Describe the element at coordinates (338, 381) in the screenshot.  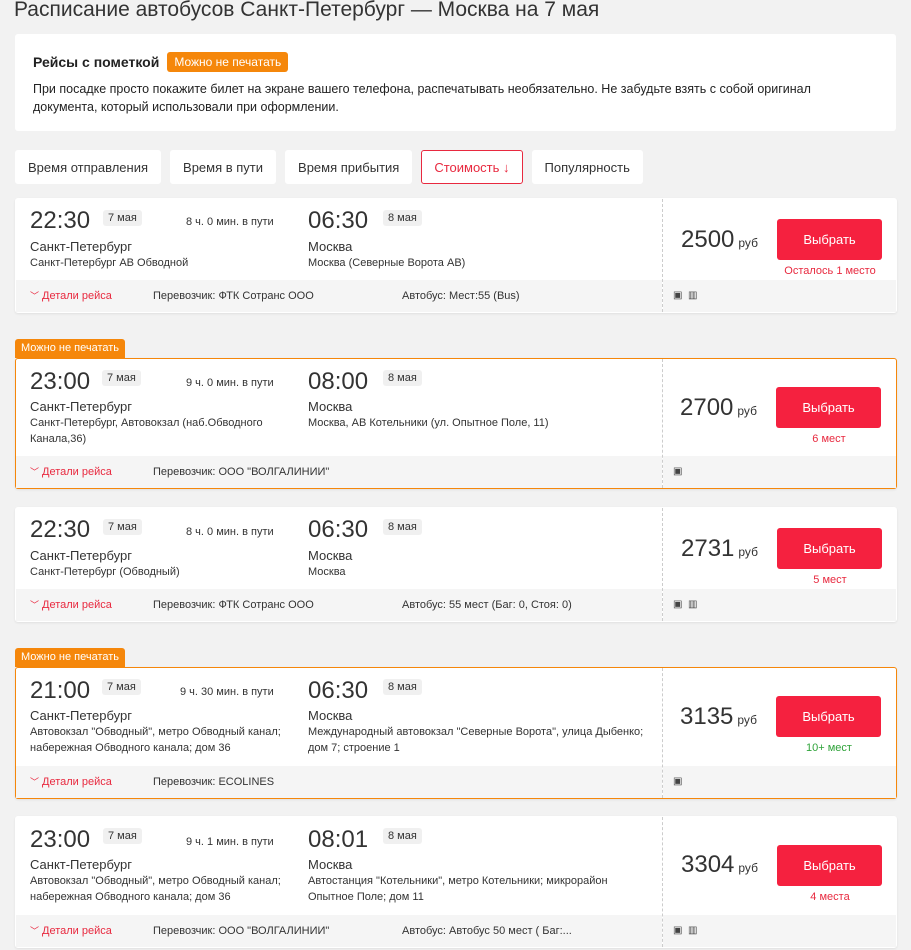
I see `arrival-time: 08:00` at that location.